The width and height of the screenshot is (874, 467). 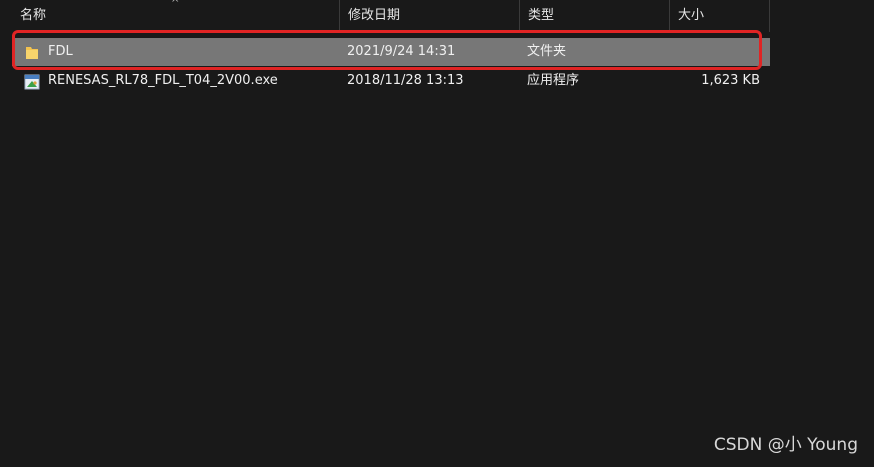 What do you see at coordinates (33, 15) in the screenshot?
I see `column-header-name-label: 名称` at bounding box center [33, 15].